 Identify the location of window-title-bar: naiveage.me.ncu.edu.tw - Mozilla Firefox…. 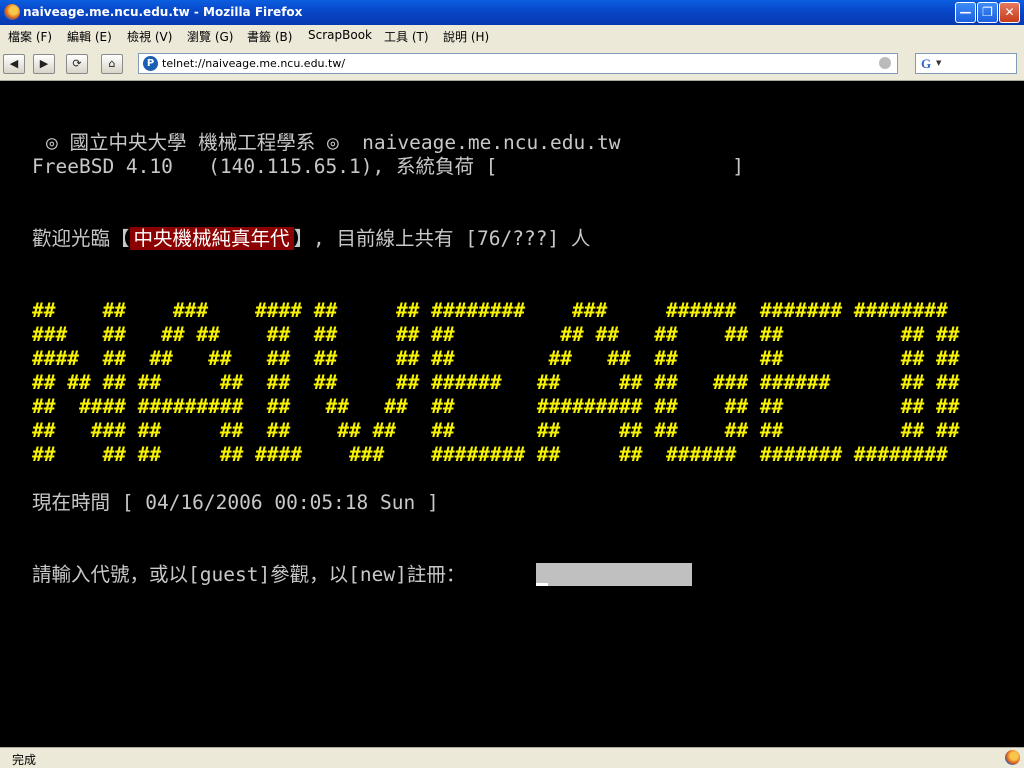
(512, 12).